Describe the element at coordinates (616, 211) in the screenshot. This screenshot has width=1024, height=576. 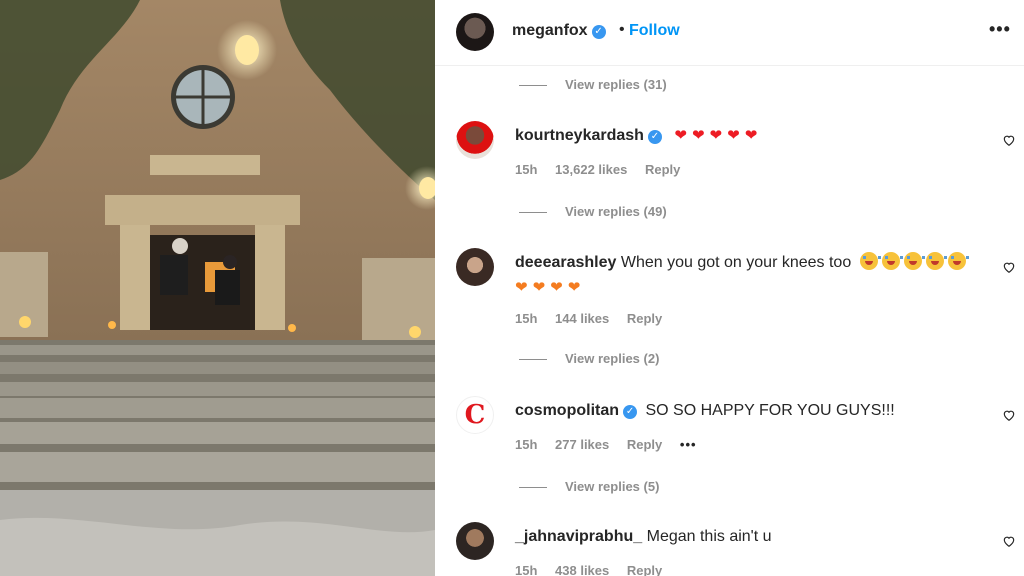
I see `view-replies-label: View replies (49)` at that location.